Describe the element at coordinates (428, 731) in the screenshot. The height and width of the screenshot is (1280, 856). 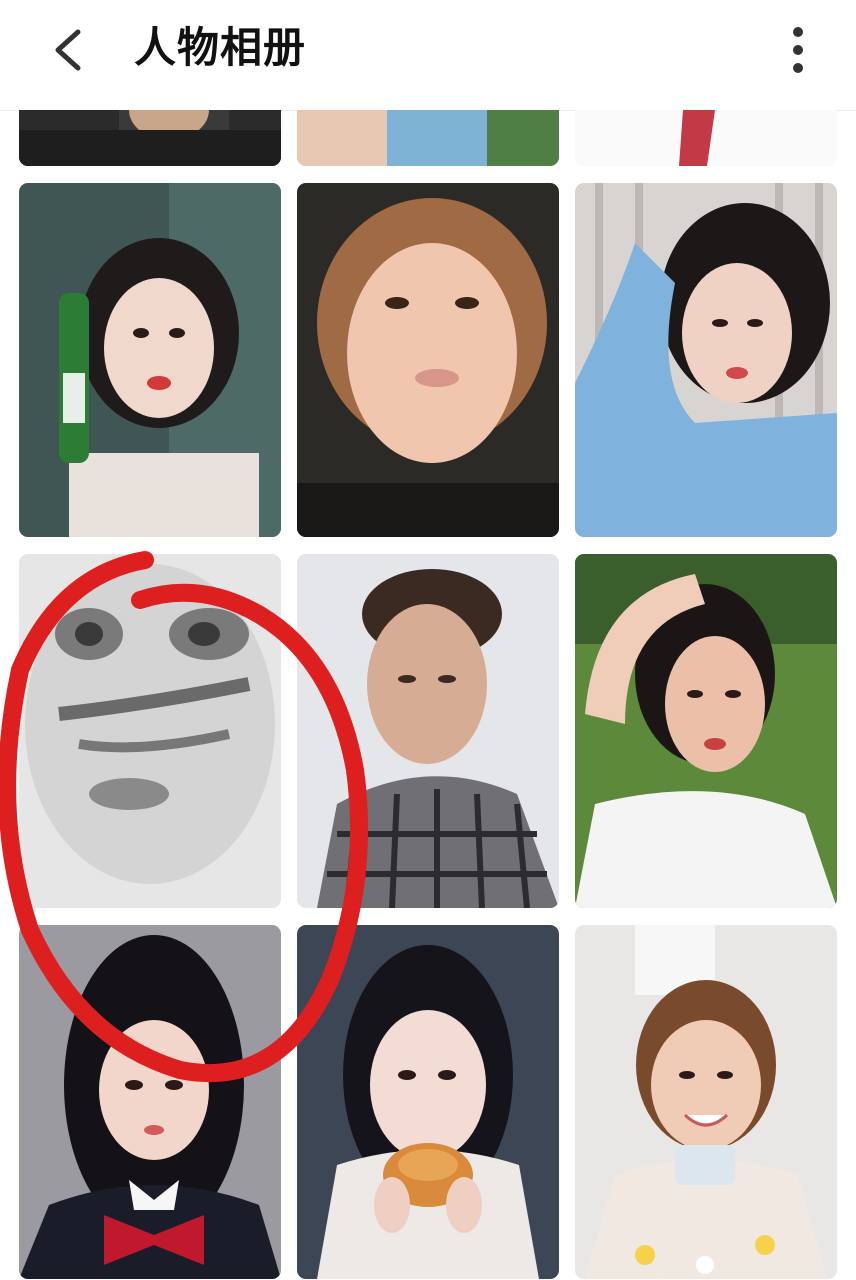
I see `photo-man-plaid` at that location.